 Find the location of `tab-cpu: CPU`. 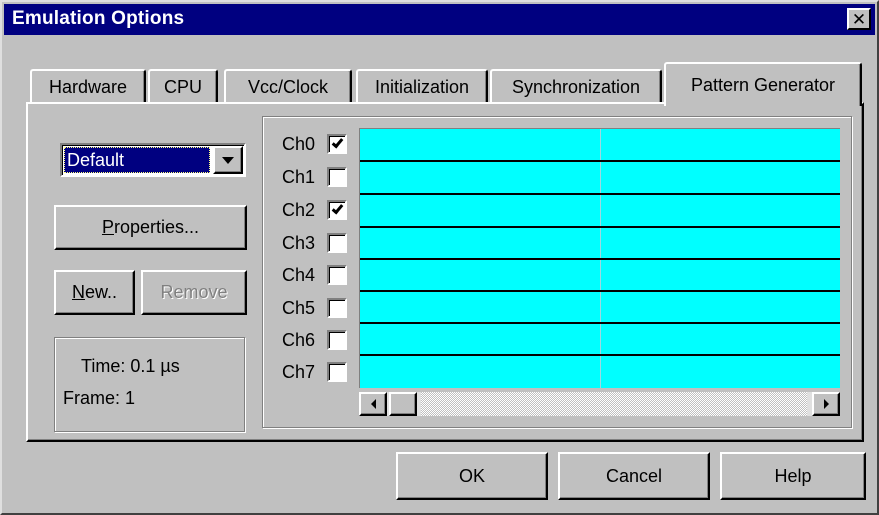

tab-cpu: CPU is located at coordinates (183, 86).